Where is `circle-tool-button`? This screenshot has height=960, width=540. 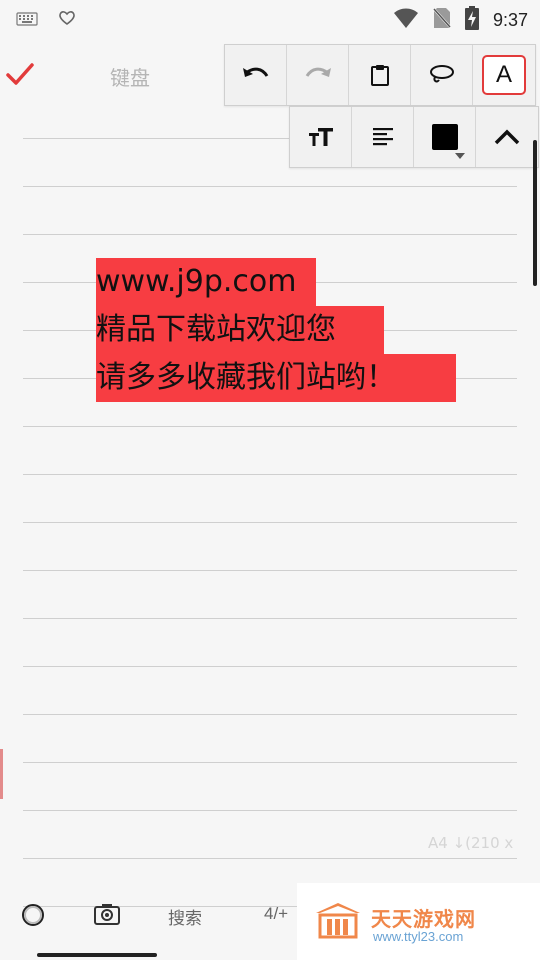 circle-tool-button is located at coordinates (33, 915).